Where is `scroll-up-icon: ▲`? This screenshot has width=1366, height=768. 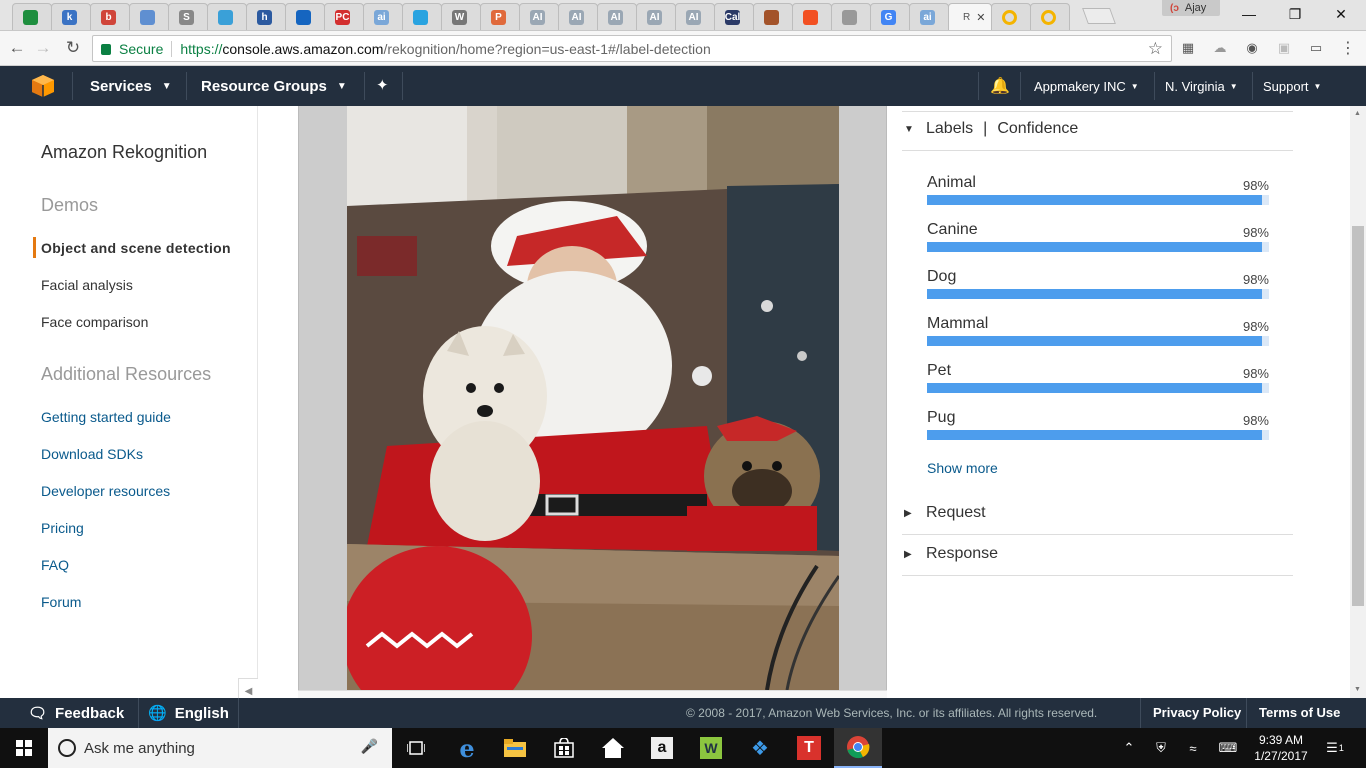
scroll-up-icon: ▲ is located at coordinates (1357, 113).